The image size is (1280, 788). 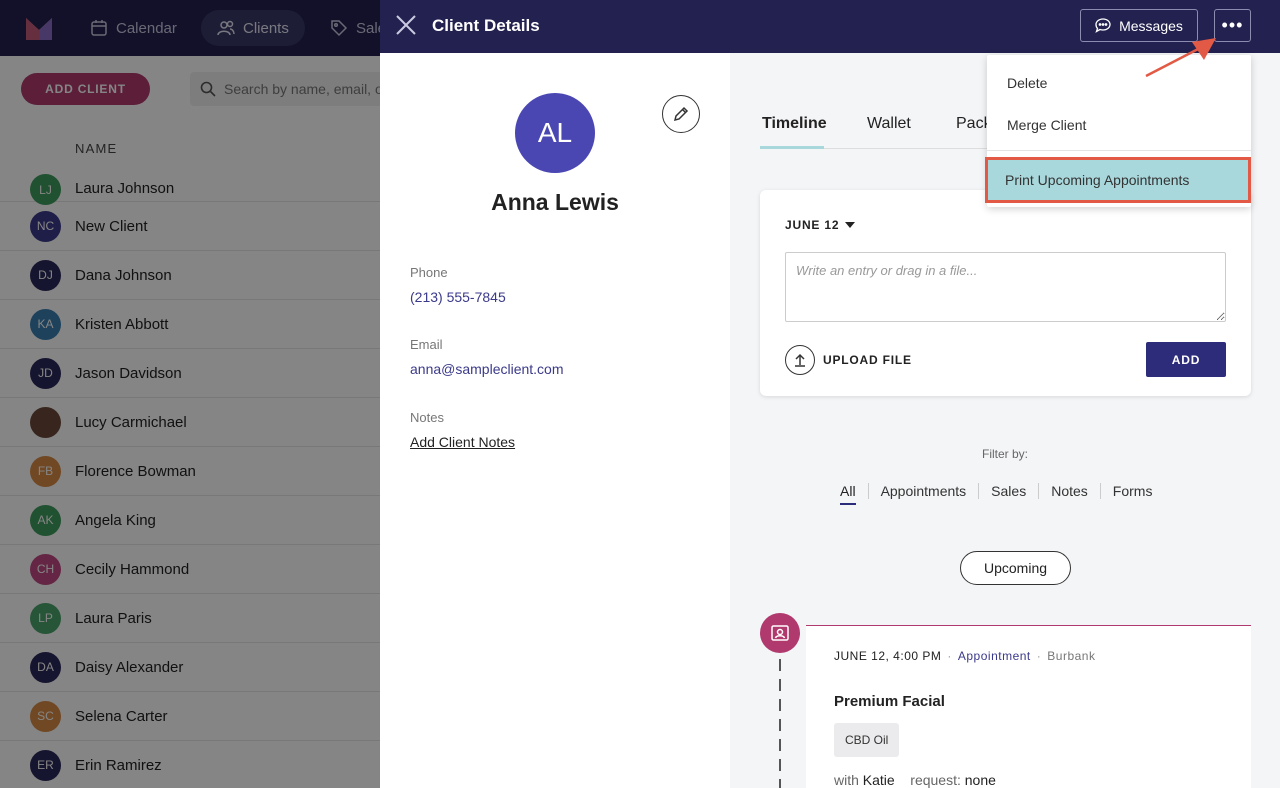 I want to click on appointment-meta: JUNE 12, 4:00 PM · Appointment · Burbank, so click(x=965, y=656).